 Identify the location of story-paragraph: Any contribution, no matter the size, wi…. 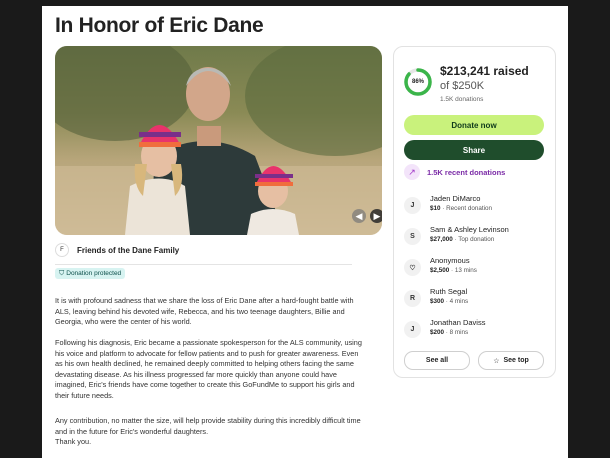
(210, 432).